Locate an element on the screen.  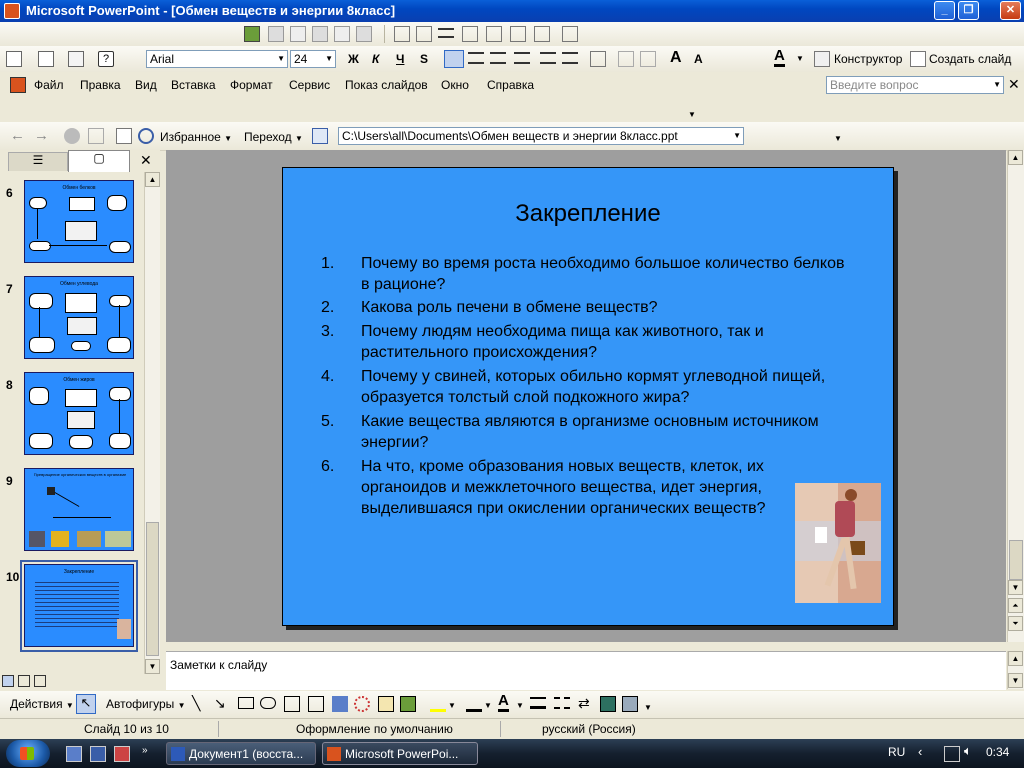
numbering-icon is located at coordinates (548, 58).